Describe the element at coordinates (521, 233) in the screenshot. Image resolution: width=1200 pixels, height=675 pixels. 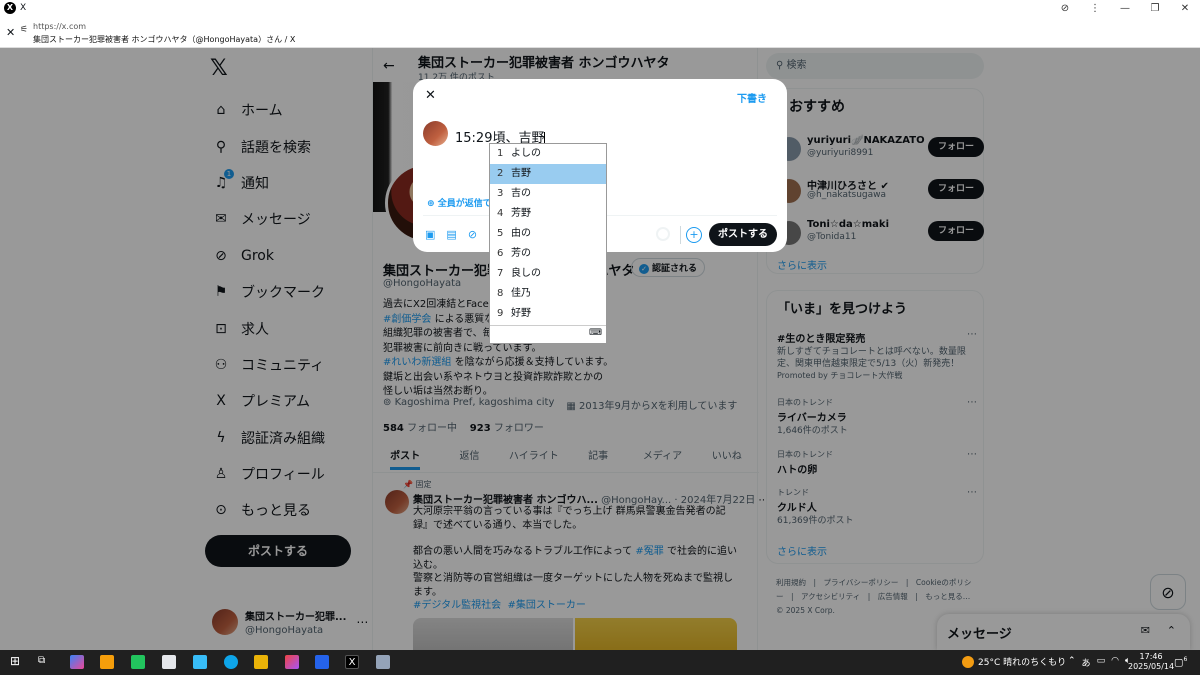
I see `candidate-text: 由の` at that location.